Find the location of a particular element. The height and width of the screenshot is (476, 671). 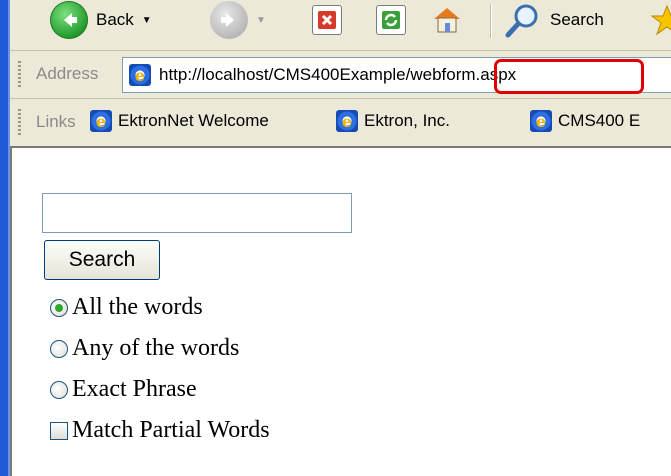

link-label: CMS400 E is located at coordinates (599, 120).